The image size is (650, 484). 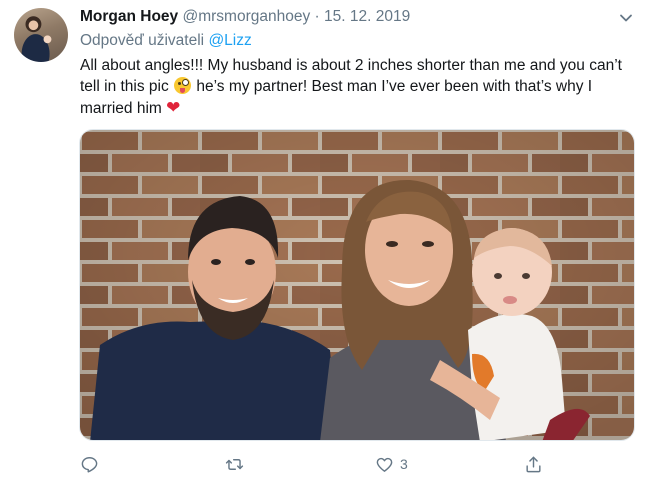 I want to click on tweet-date: 15. 12. 2019, so click(x=367, y=16).